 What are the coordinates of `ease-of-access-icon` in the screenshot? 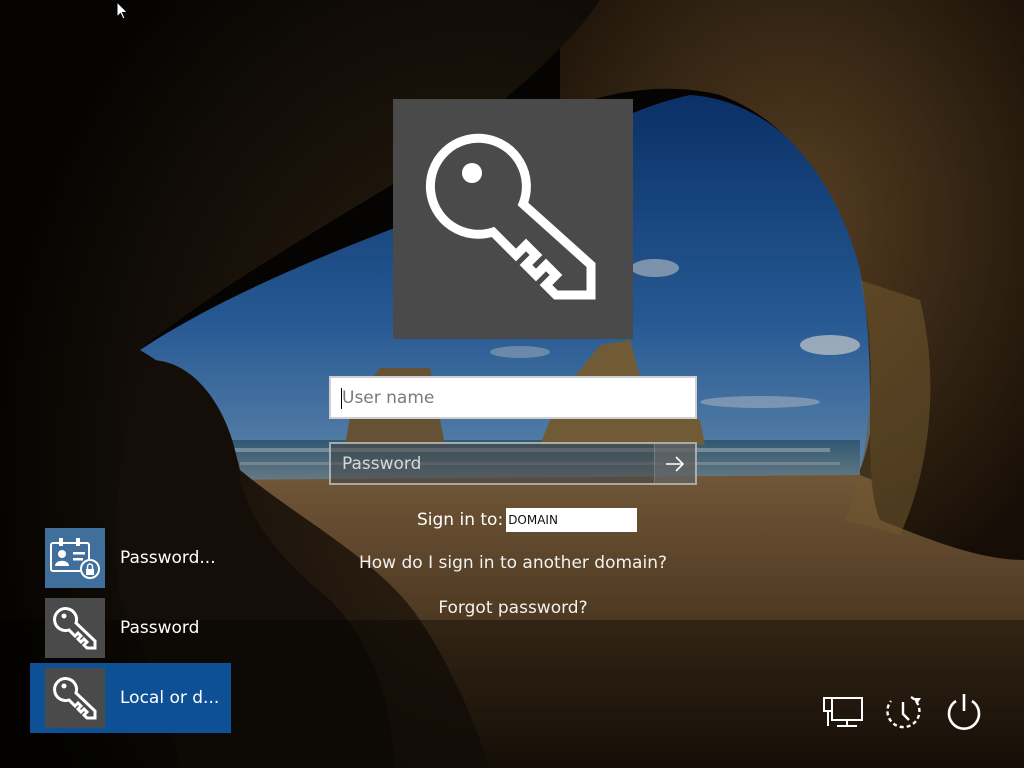 It's located at (903, 712).